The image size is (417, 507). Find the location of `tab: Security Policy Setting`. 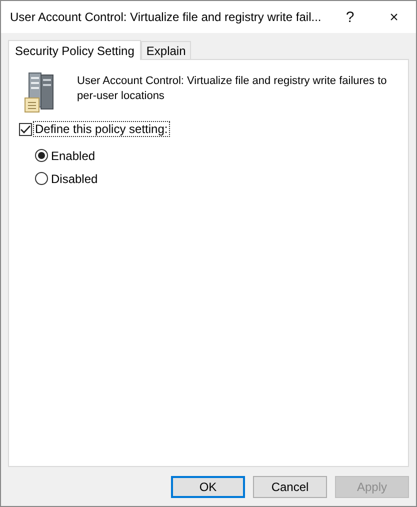

tab: Security Policy Setting is located at coordinates (75, 50).